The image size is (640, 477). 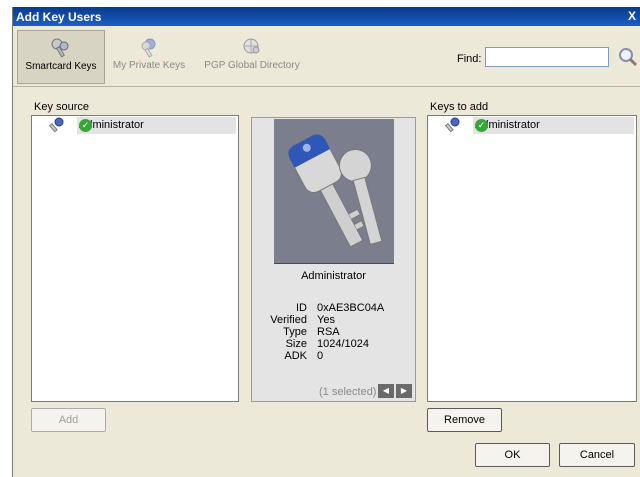 What do you see at coordinates (386, 391) in the screenshot?
I see `previous-arrow-icon: ◀` at bounding box center [386, 391].